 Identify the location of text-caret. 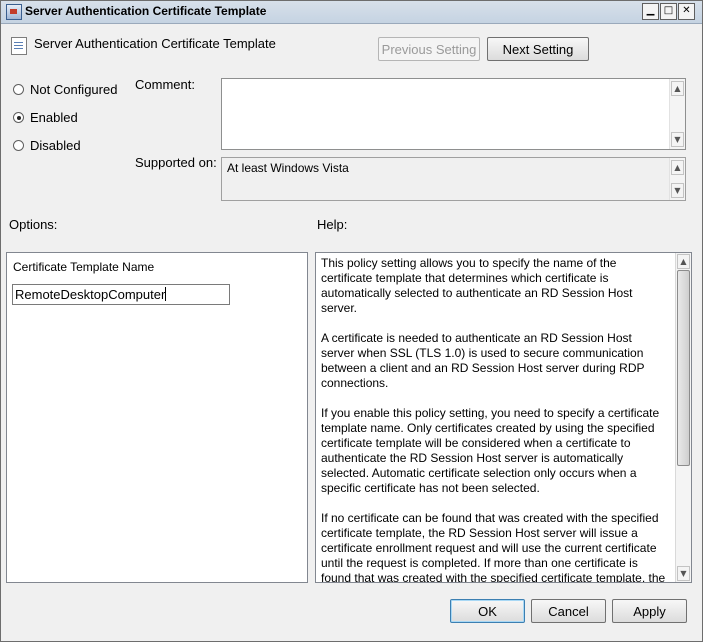
(166, 294).